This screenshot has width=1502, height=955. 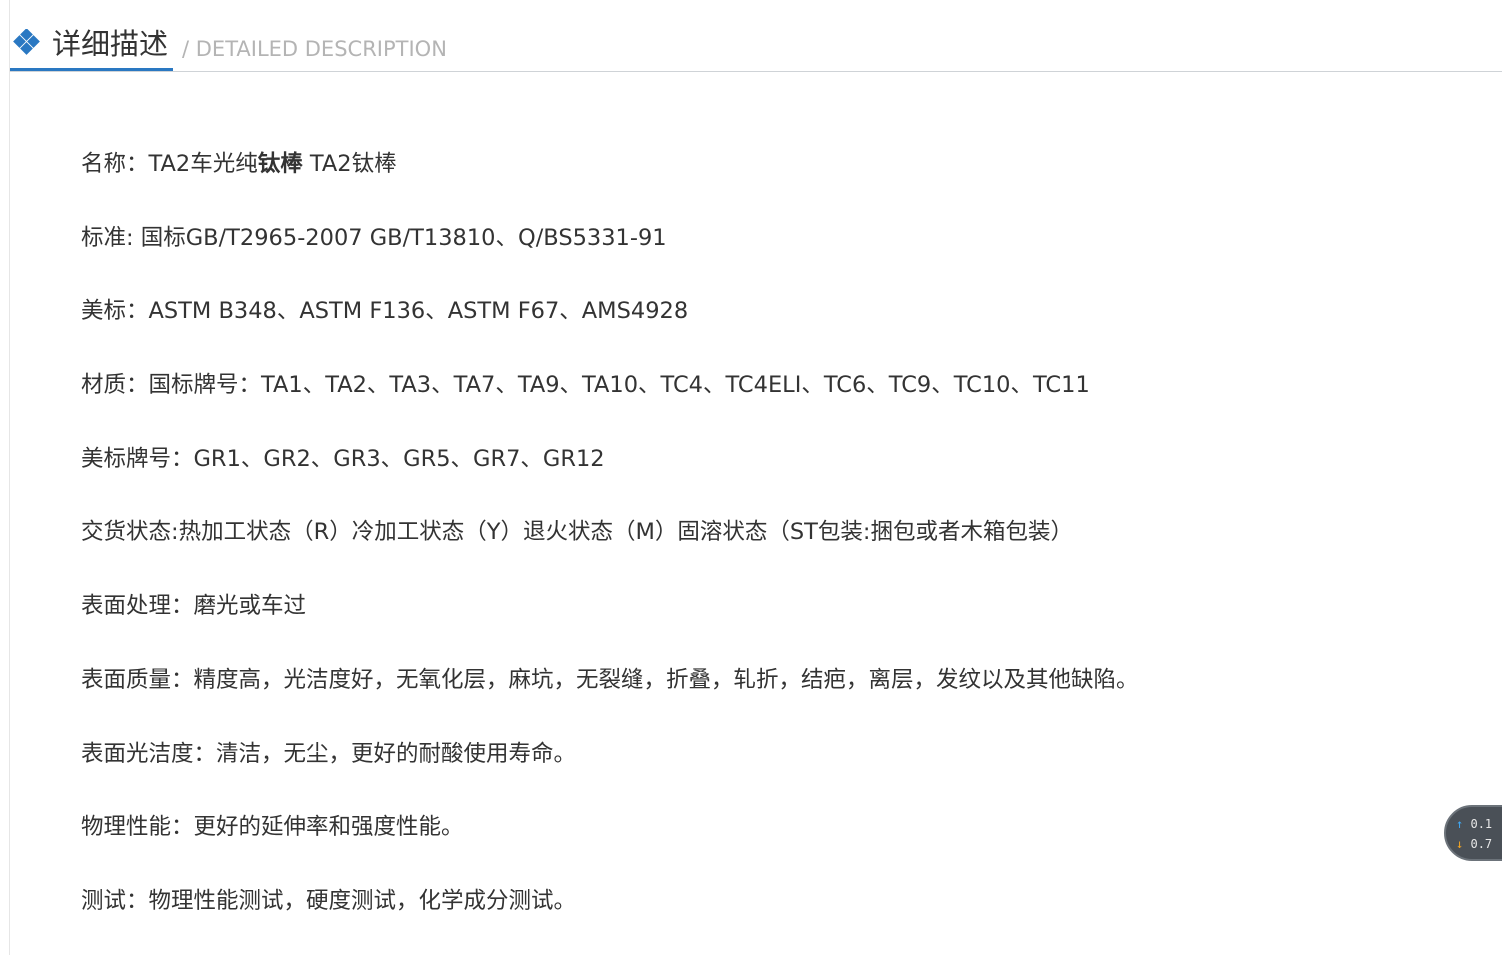 I want to click on spec-line-astm: 美标：ASTM B348、ASTM F136、ASTM F67、AMS4928, so click(x=385, y=311).